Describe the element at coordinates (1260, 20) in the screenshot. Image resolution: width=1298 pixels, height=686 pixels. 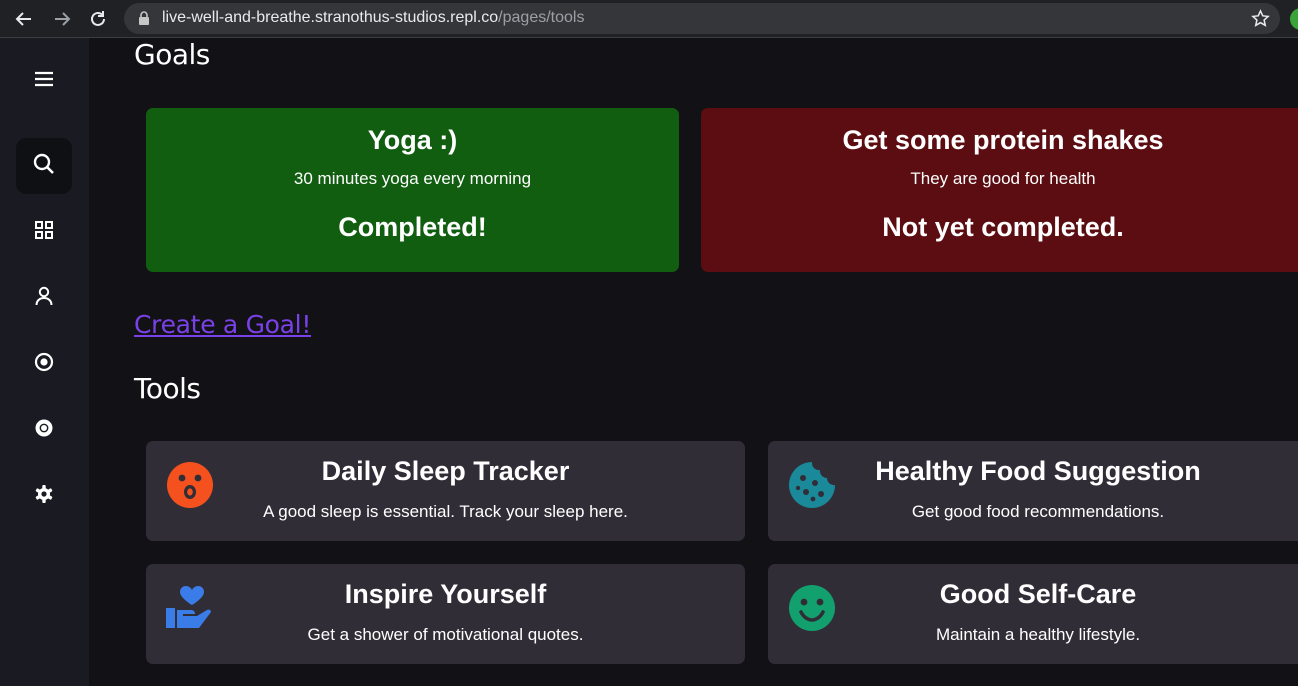
I see `star-icon` at that location.